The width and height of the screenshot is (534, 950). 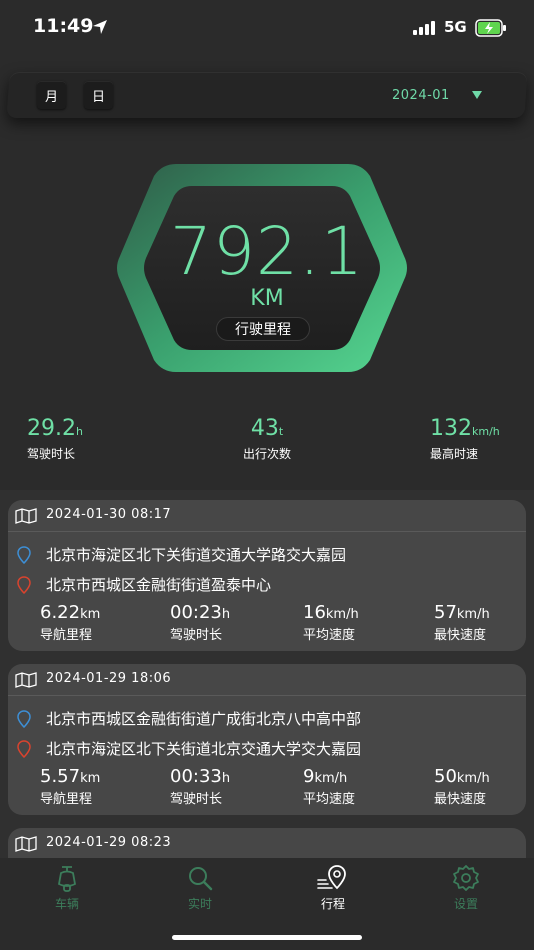 I want to click on stat-max-speed: 132km/h 最高时速, so click(x=465, y=439).